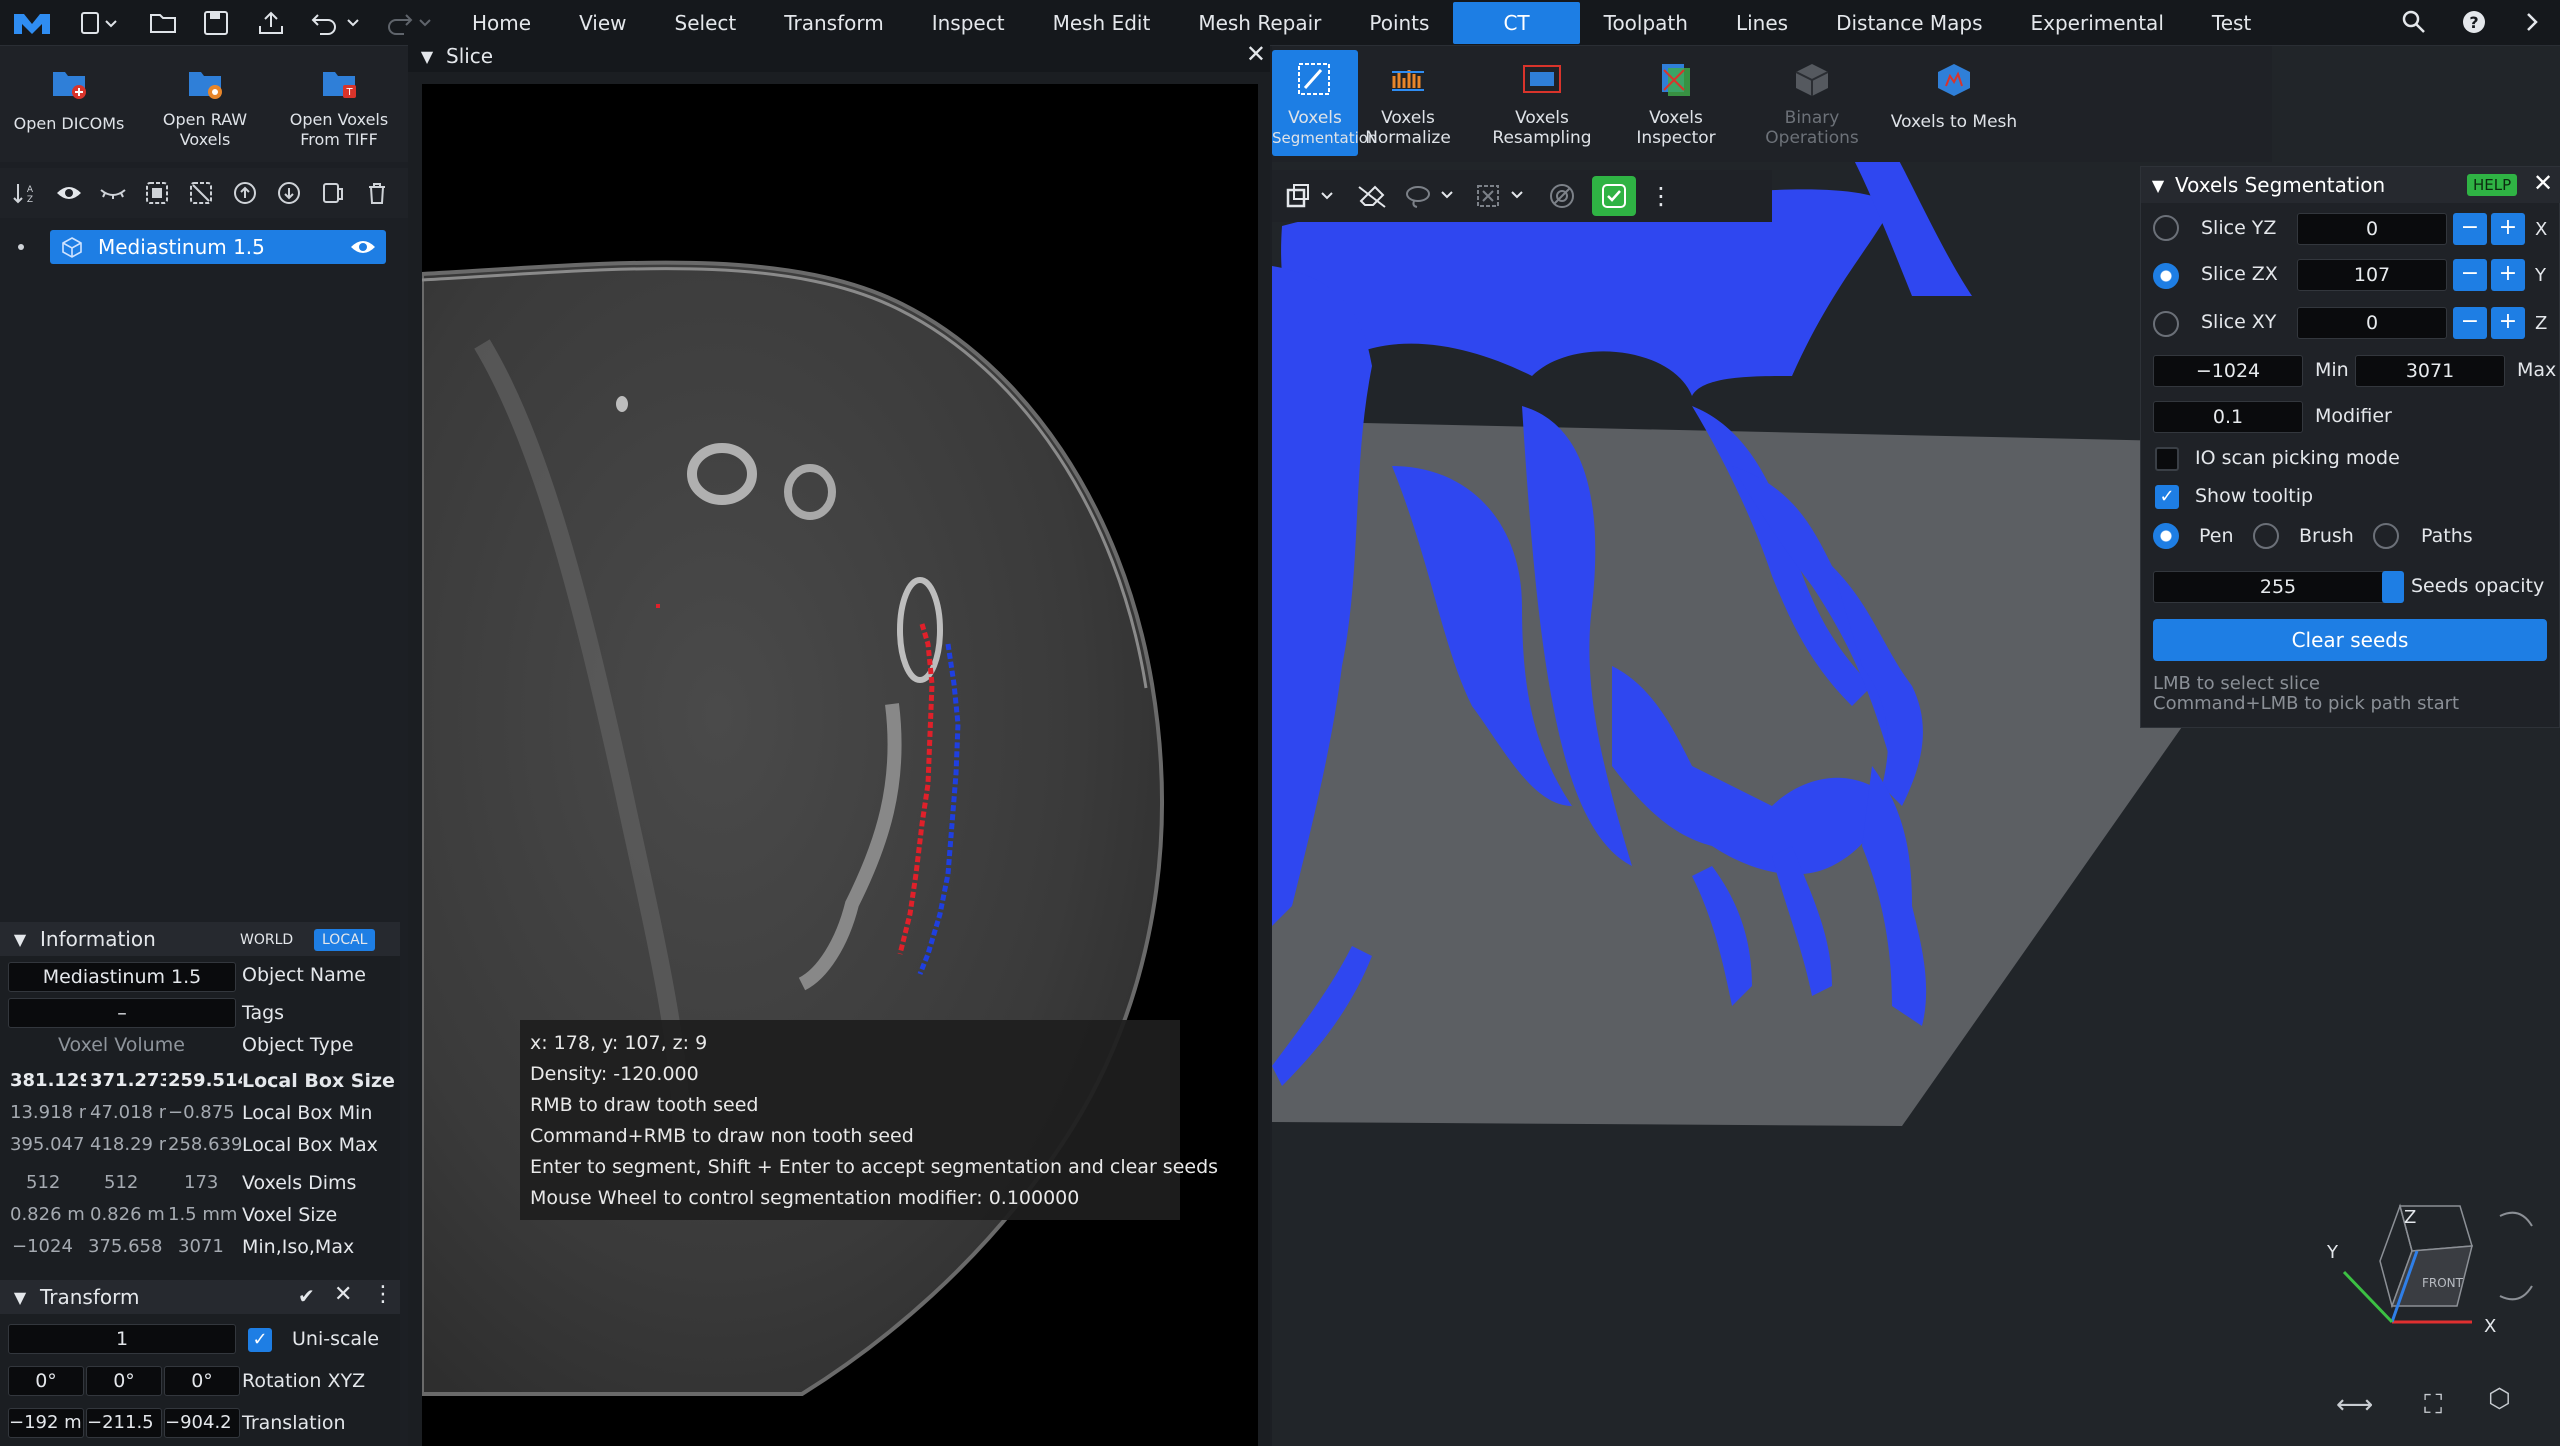 This screenshot has width=2560, height=1446. What do you see at coordinates (1562, 196) in the screenshot?
I see `disabled-filter-icon` at bounding box center [1562, 196].